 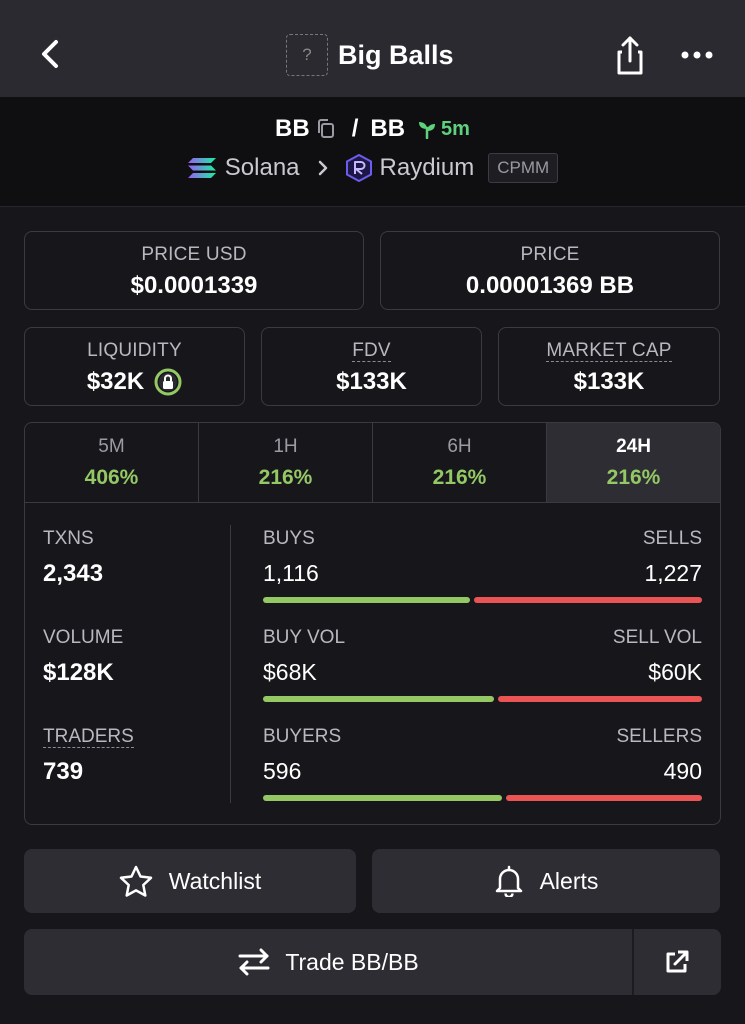 What do you see at coordinates (290, 672) in the screenshot?
I see `buy-vol-value: $68K` at bounding box center [290, 672].